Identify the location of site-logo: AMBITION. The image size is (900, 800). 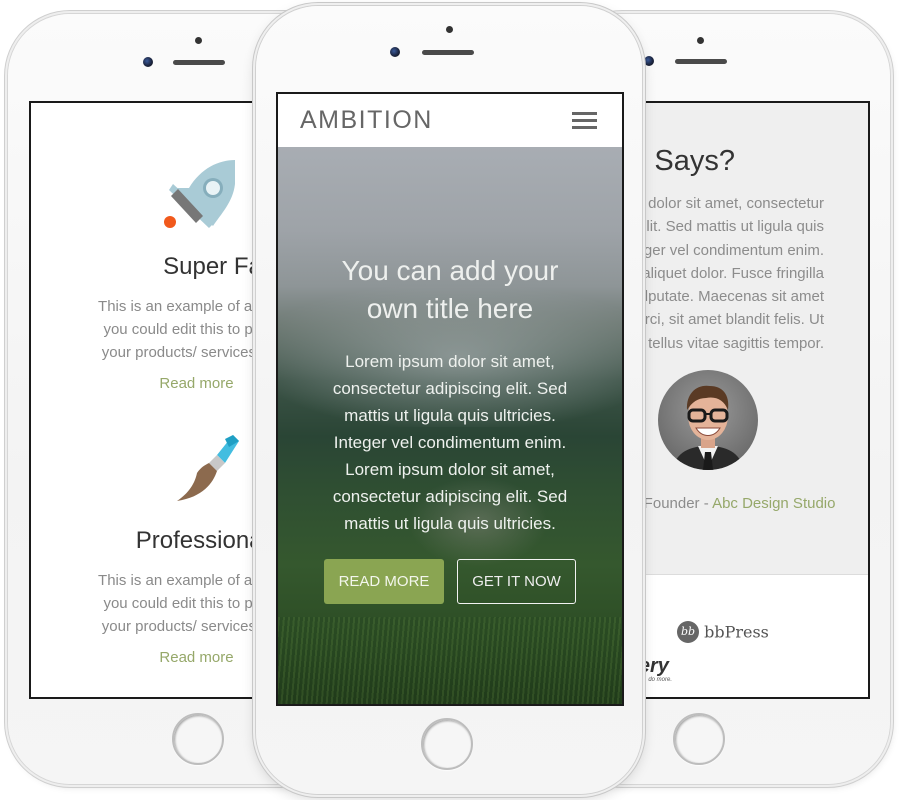
(366, 120).